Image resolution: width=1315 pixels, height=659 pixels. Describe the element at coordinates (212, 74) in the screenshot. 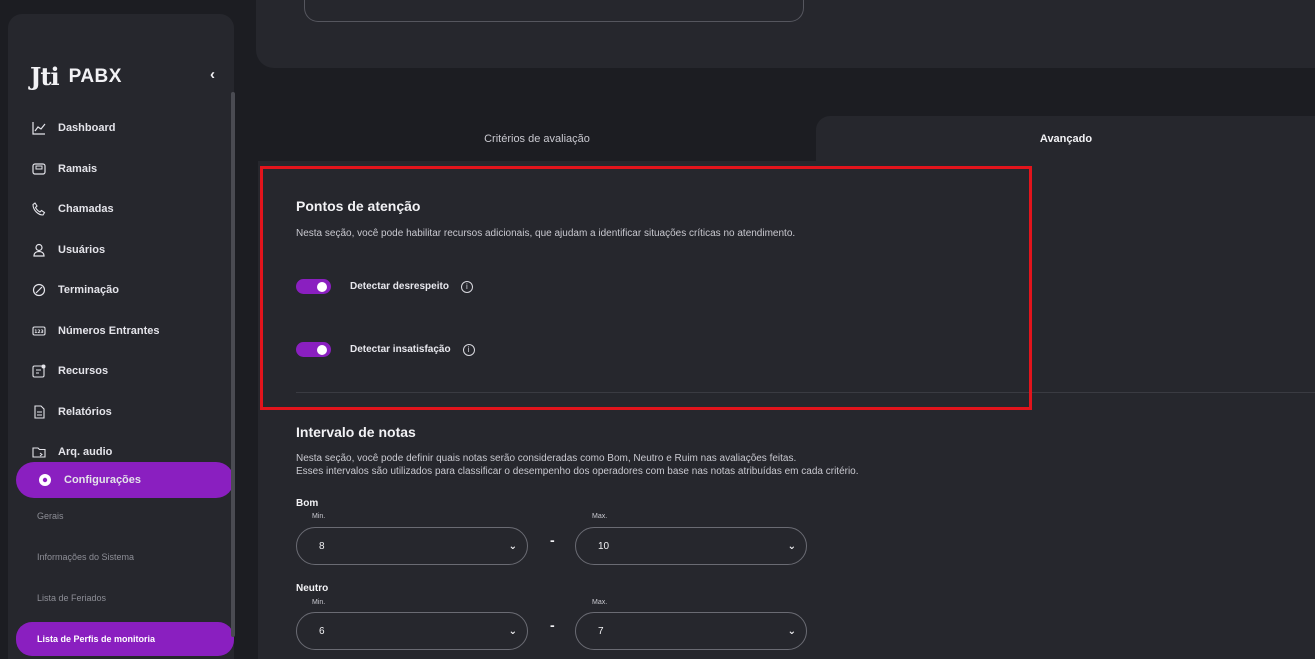

I see `chevron-left-icon: ‹` at that location.